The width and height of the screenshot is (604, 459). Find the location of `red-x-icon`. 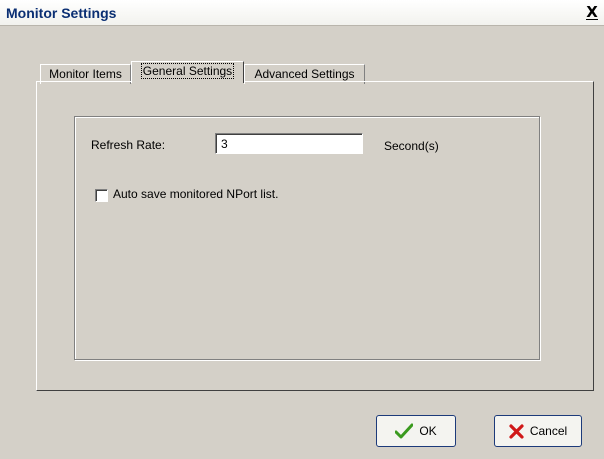

red-x-icon is located at coordinates (516, 431).